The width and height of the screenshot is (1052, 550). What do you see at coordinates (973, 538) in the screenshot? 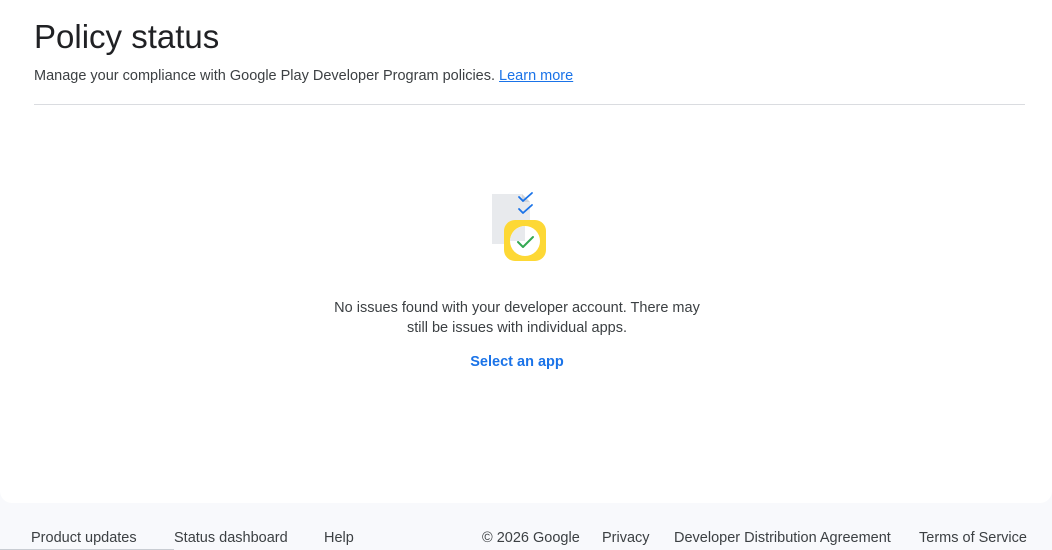
I see `footer-link-terms-of-service: Terms of Service` at bounding box center [973, 538].